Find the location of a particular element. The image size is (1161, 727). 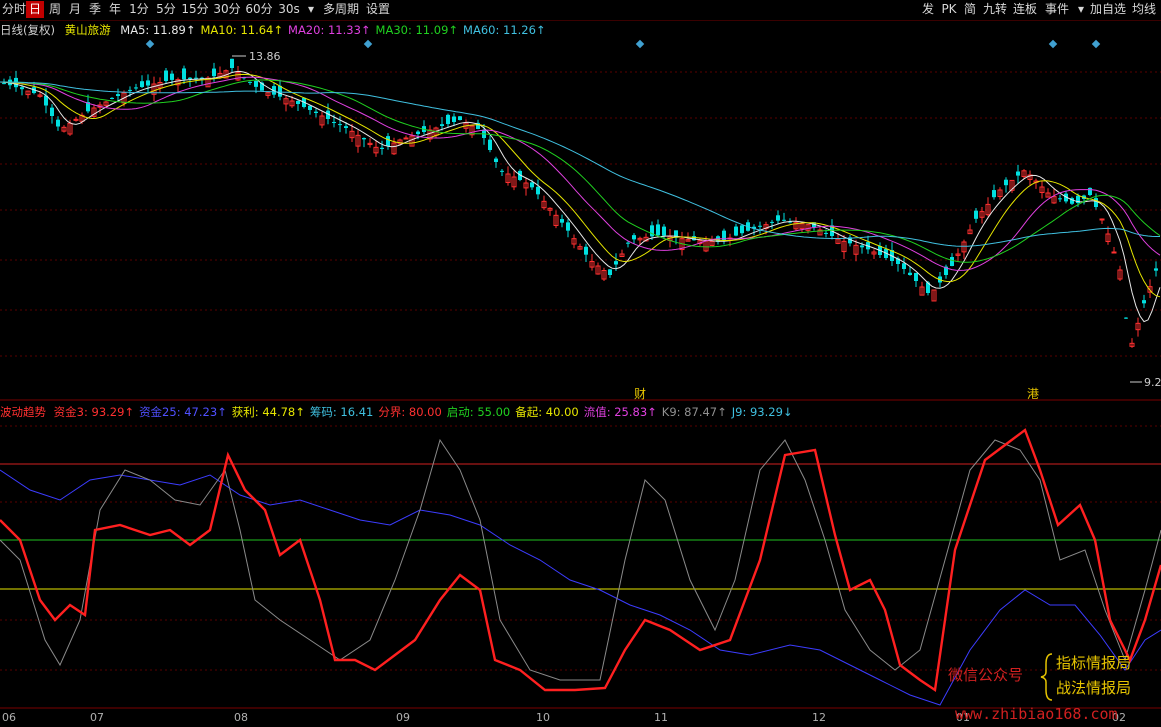

watermark-brace is located at coordinates (1046, 677).